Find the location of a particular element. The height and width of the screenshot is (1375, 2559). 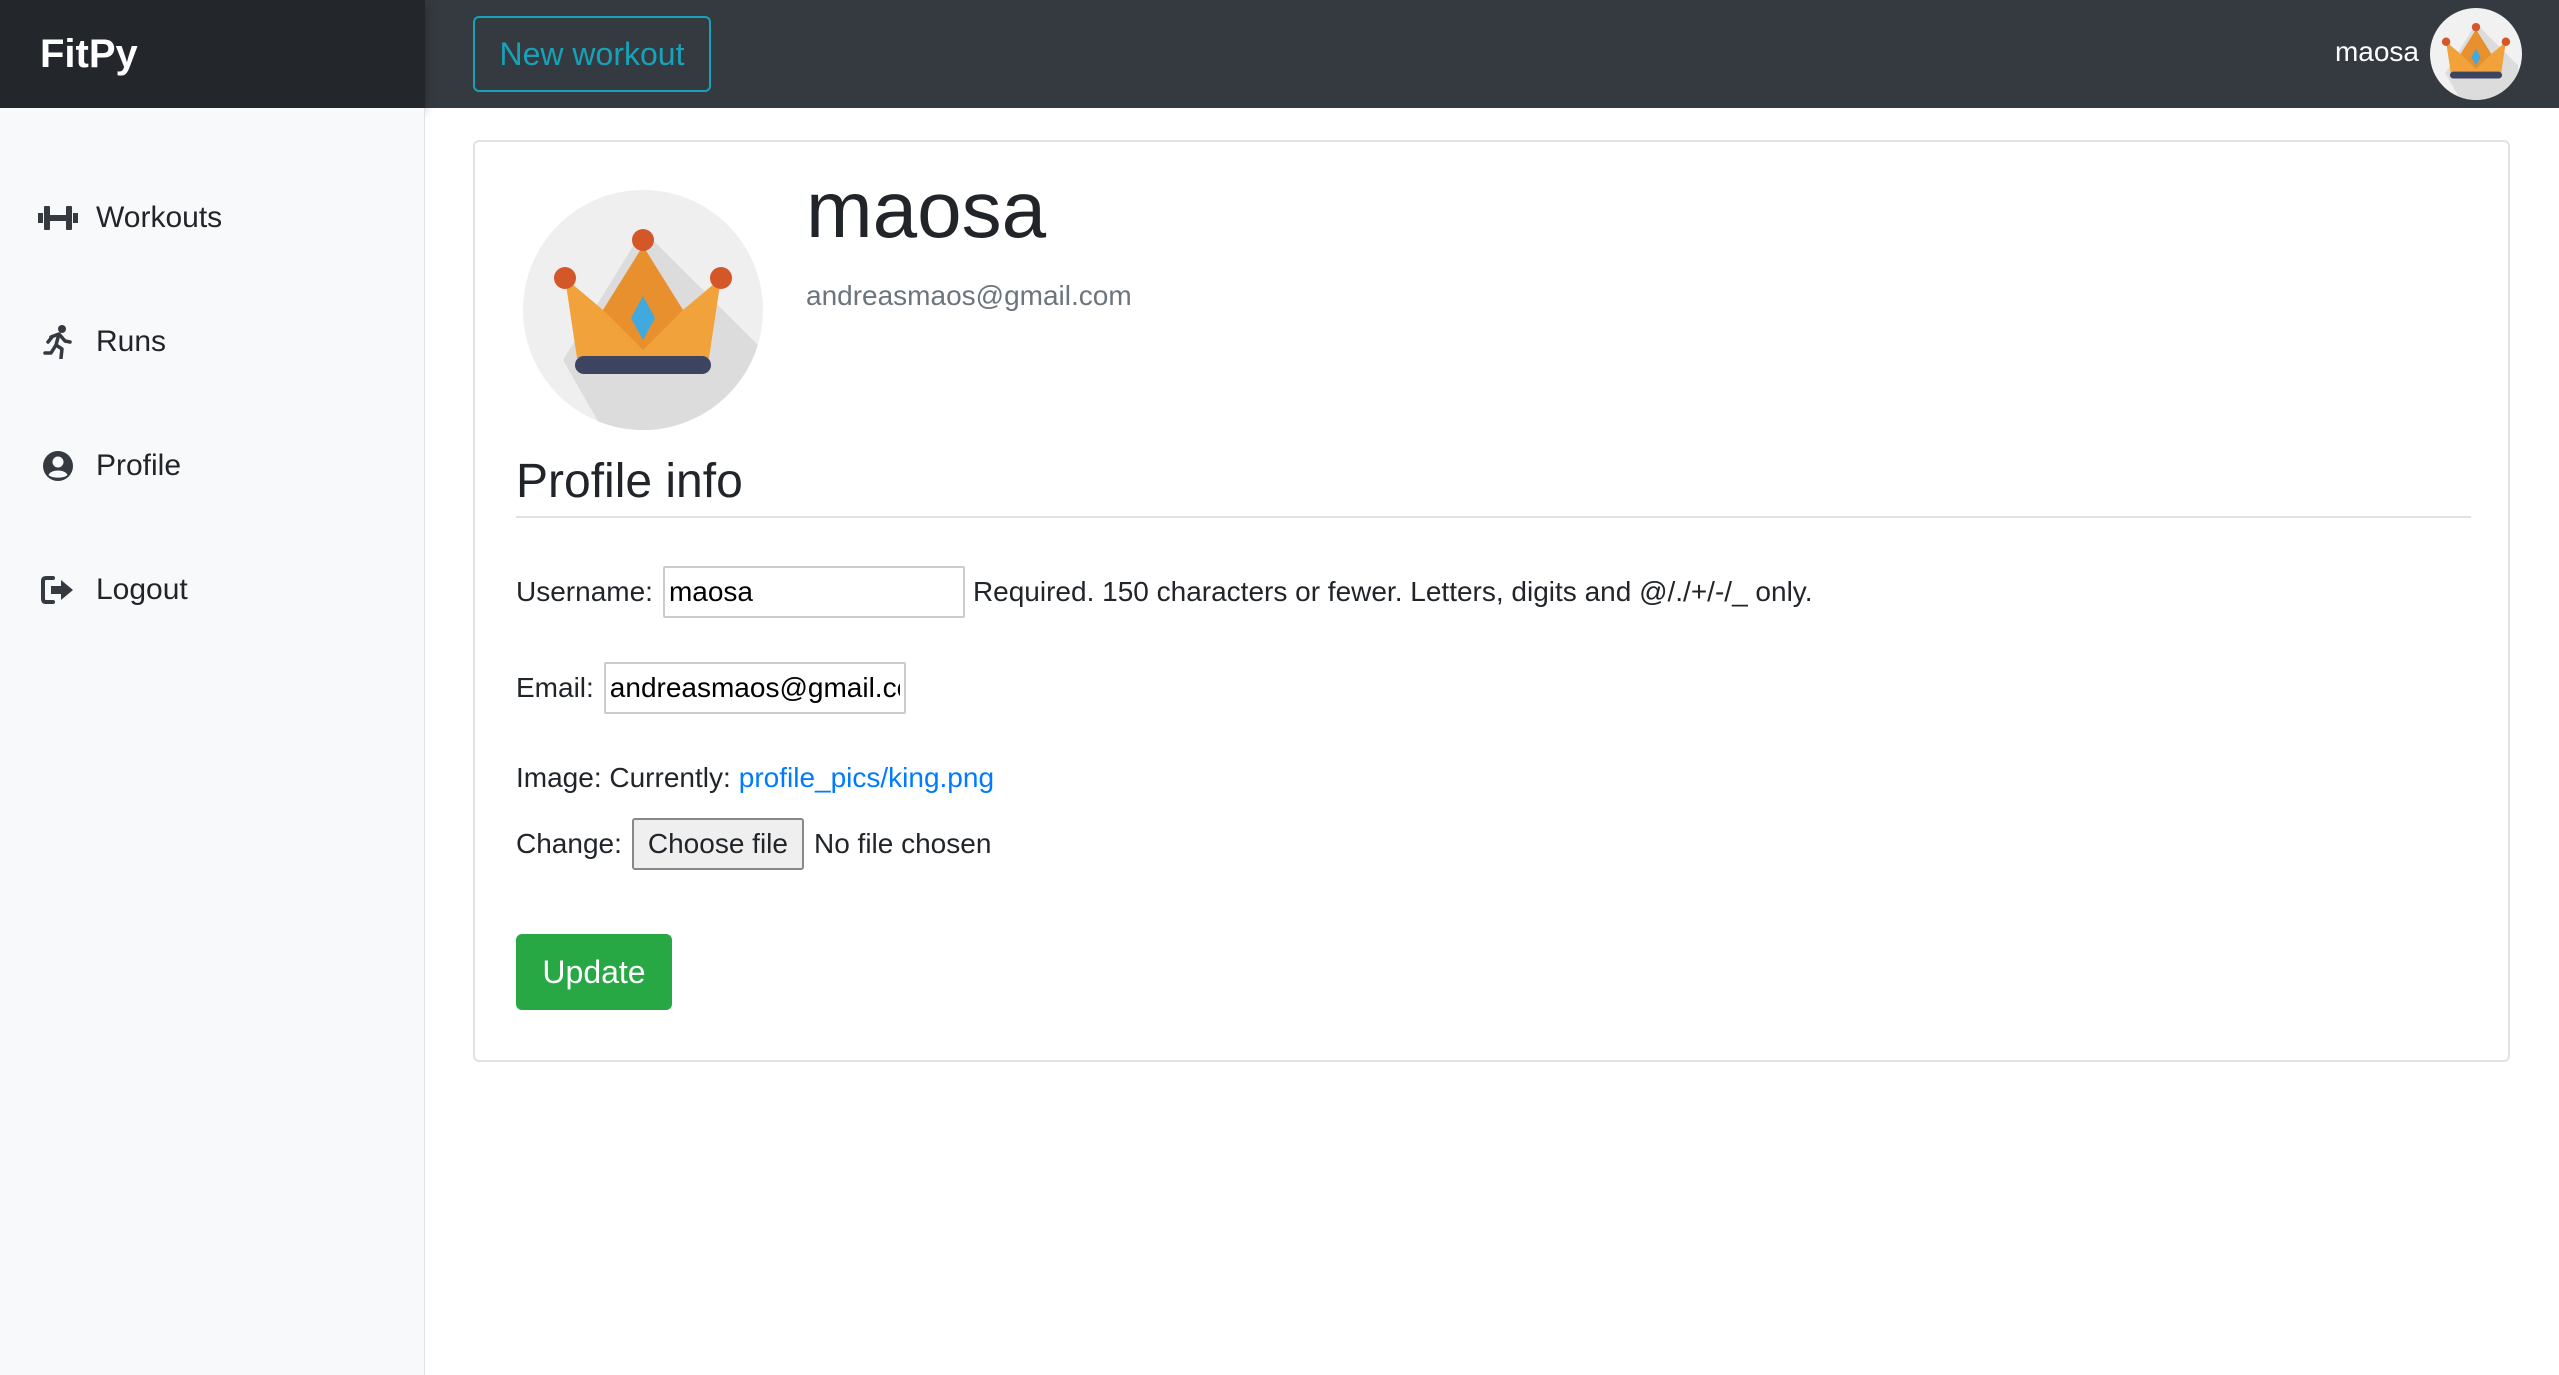

sidebar-item-logout: Logout is located at coordinates (112, 590).